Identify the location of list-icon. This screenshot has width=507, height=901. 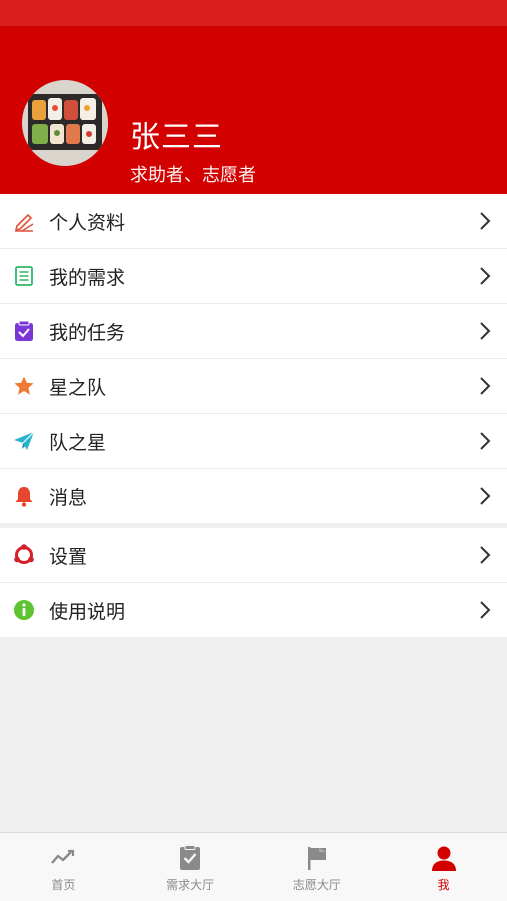
(24, 276).